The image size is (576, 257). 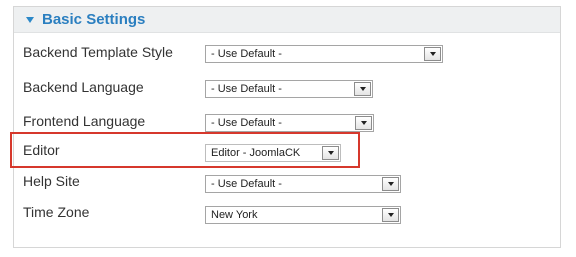 I want to click on select-value: Editor - JoomlaCK, so click(x=256, y=153).